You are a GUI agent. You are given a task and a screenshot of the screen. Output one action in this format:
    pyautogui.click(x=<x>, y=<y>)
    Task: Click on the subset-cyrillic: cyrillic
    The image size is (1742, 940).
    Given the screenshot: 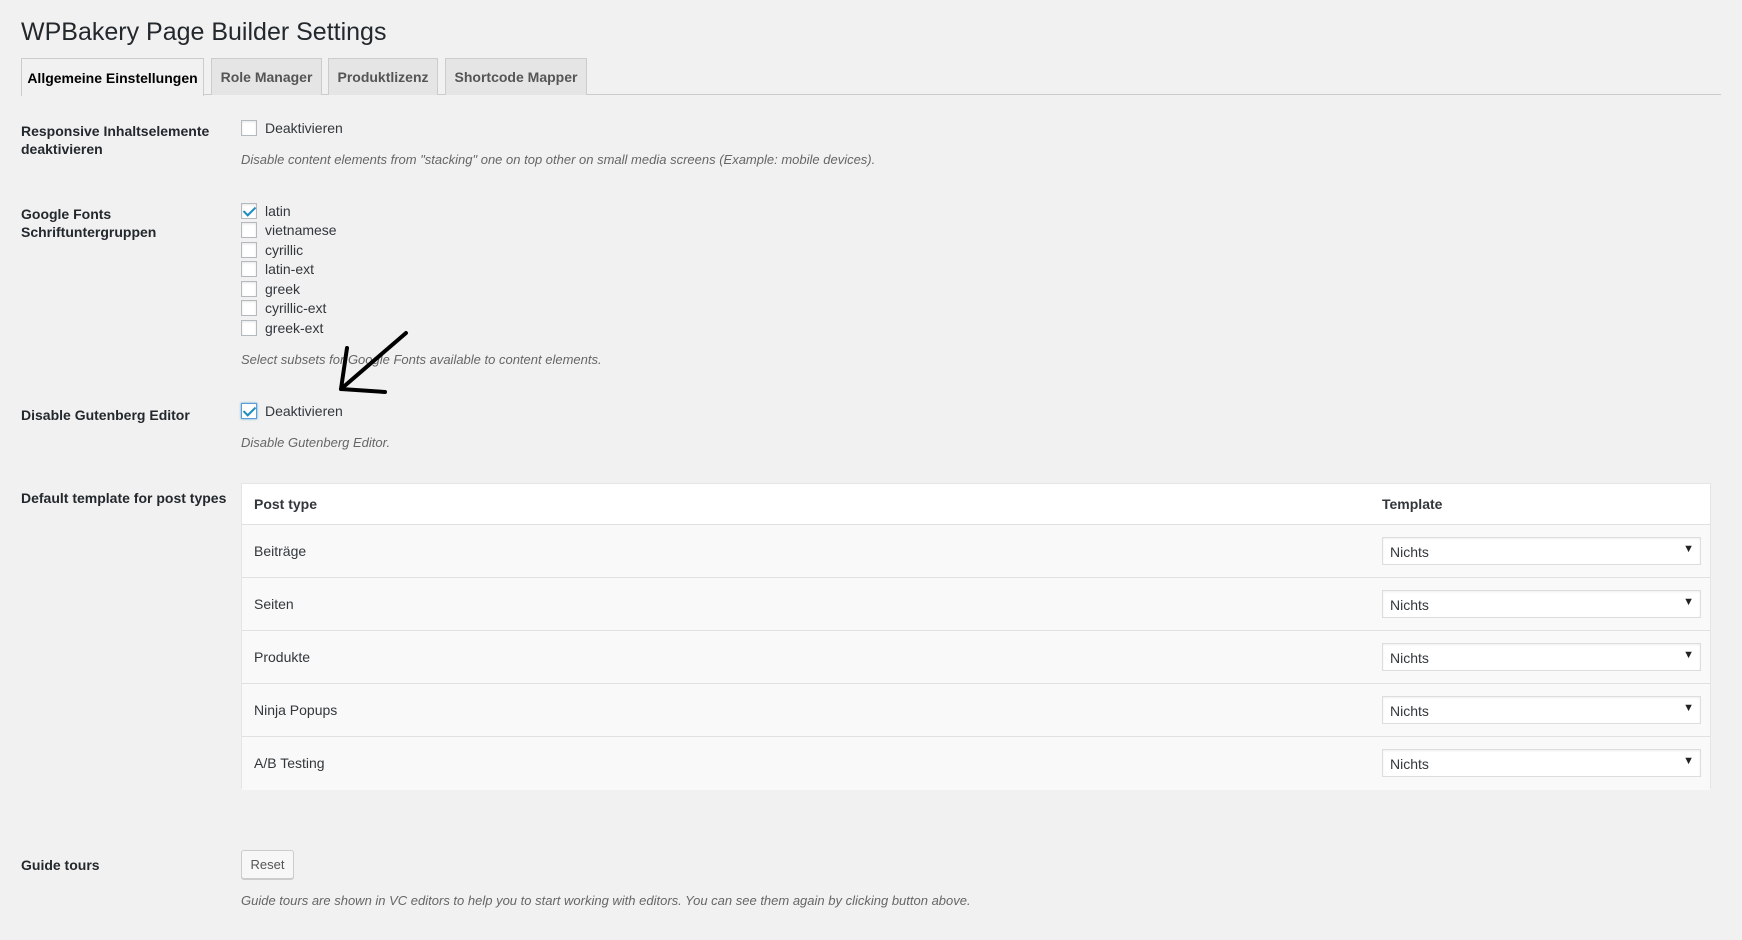 What is the action you would take?
    pyautogui.click(x=289, y=250)
    